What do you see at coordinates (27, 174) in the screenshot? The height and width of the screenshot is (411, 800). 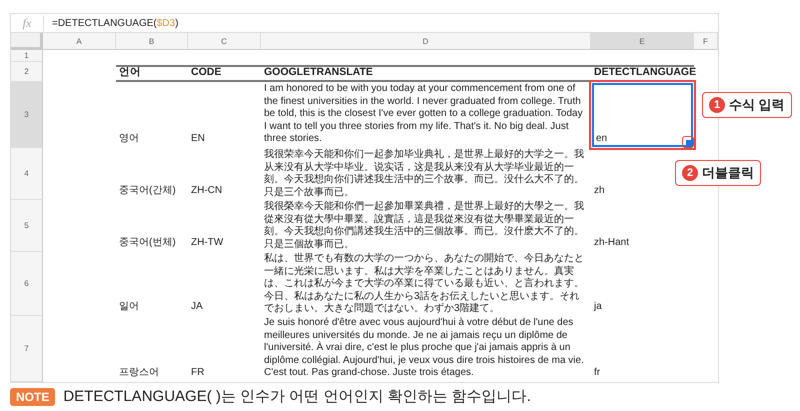 I see `row-header: 4` at bounding box center [27, 174].